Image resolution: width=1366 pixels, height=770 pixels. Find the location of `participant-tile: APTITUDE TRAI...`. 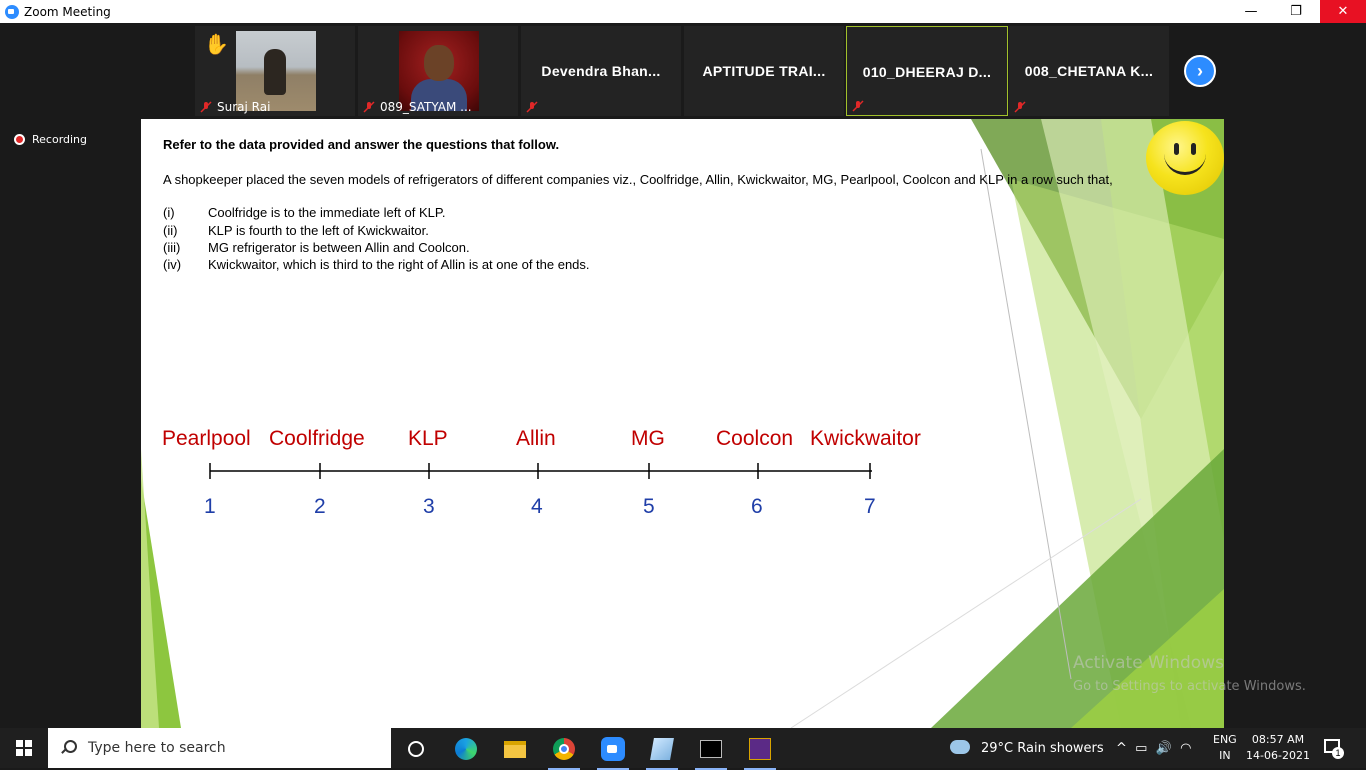

participant-tile: APTITUDE TRAI... is located at coordinates (764, 71).